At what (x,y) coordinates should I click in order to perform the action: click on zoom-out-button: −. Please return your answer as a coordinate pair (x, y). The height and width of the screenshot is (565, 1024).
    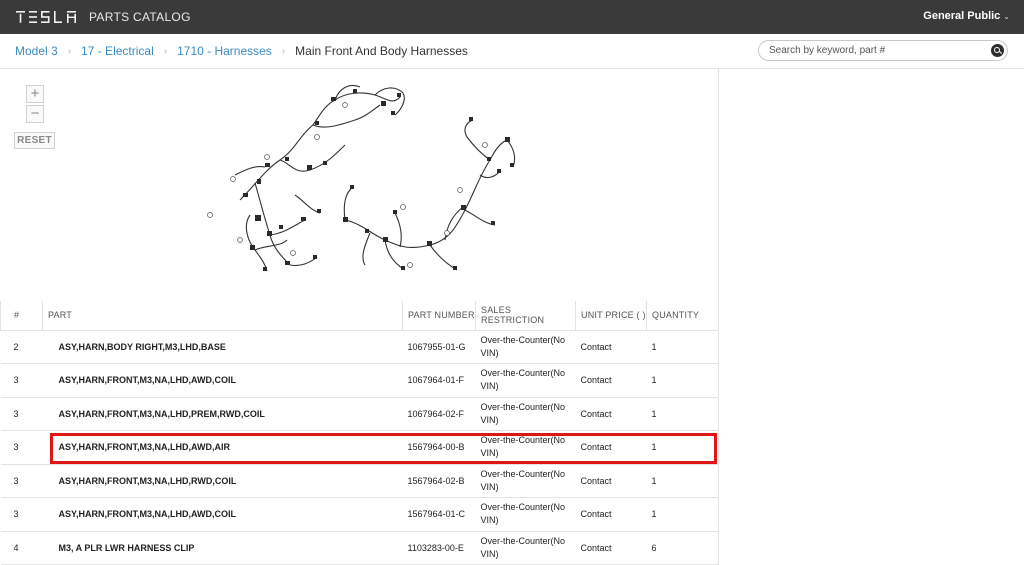
    Looking at the image, I should click on (35, 114).